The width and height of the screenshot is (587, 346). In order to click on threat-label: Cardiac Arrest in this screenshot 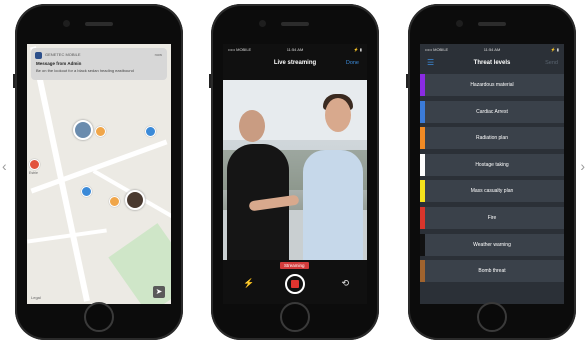, I will do `click(492, 111)`.